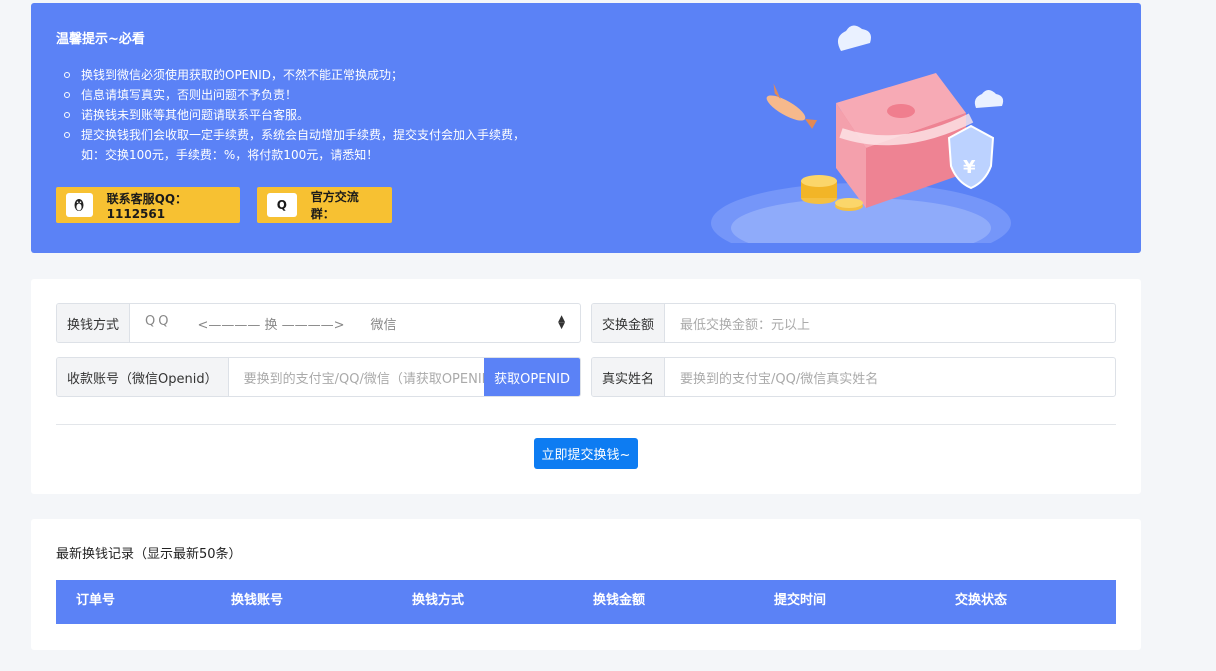 This screenshot has width=1216, height=671. Describe the element at coordinates (357, 377) in the screenshot. I see `account-input: 要换到的支付宝/QQ/微信（请获取OPENID）` at that location.